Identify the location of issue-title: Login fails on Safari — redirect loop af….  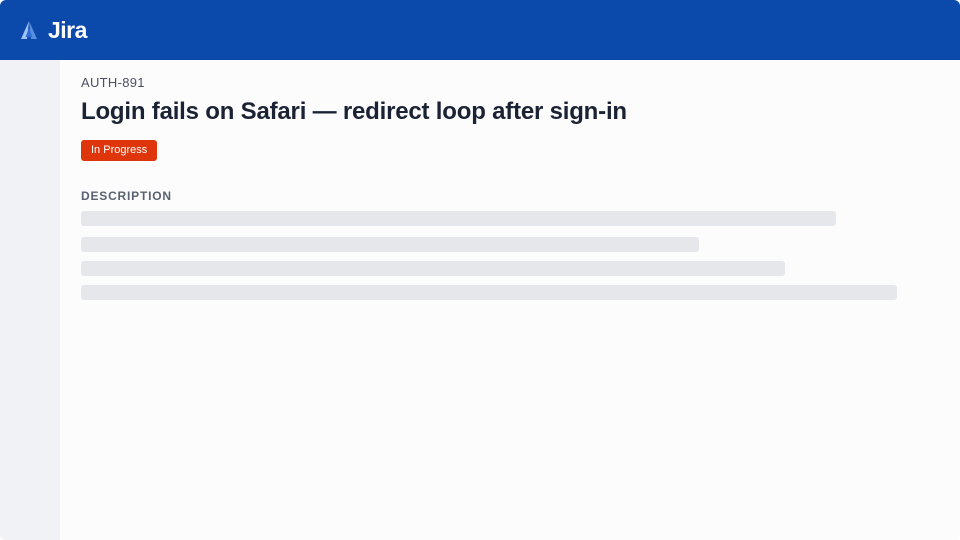
(354, 112).